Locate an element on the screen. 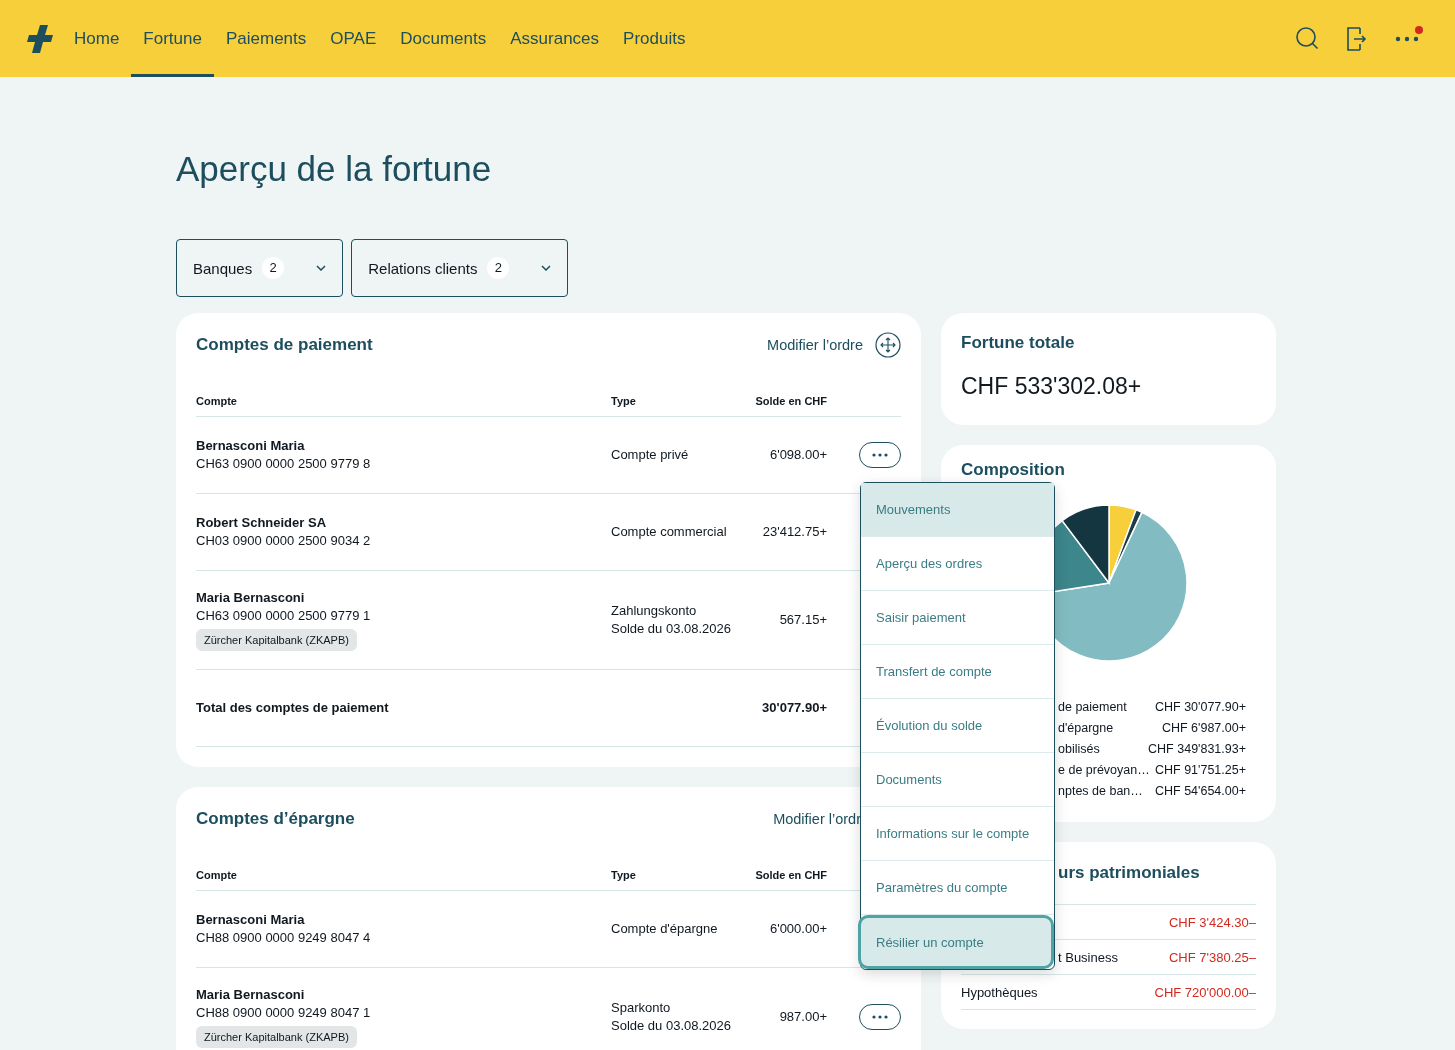  liability-value: CHF 720'000.00– is located at coordinates (1205, 992).